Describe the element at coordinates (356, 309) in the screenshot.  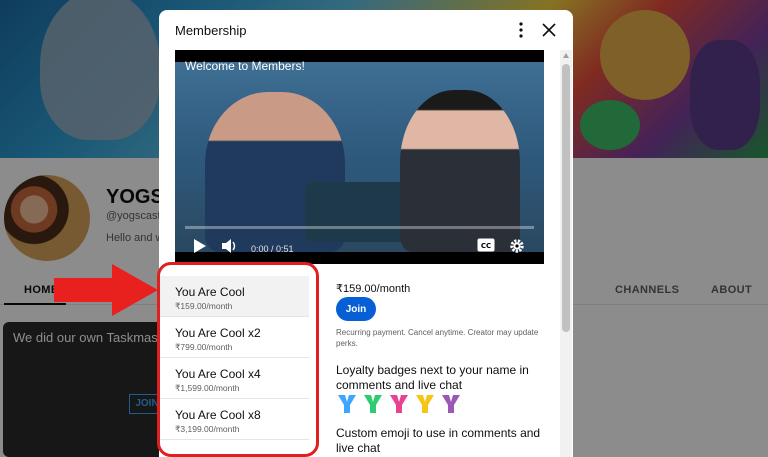
I see `join-button: Join` at that location.